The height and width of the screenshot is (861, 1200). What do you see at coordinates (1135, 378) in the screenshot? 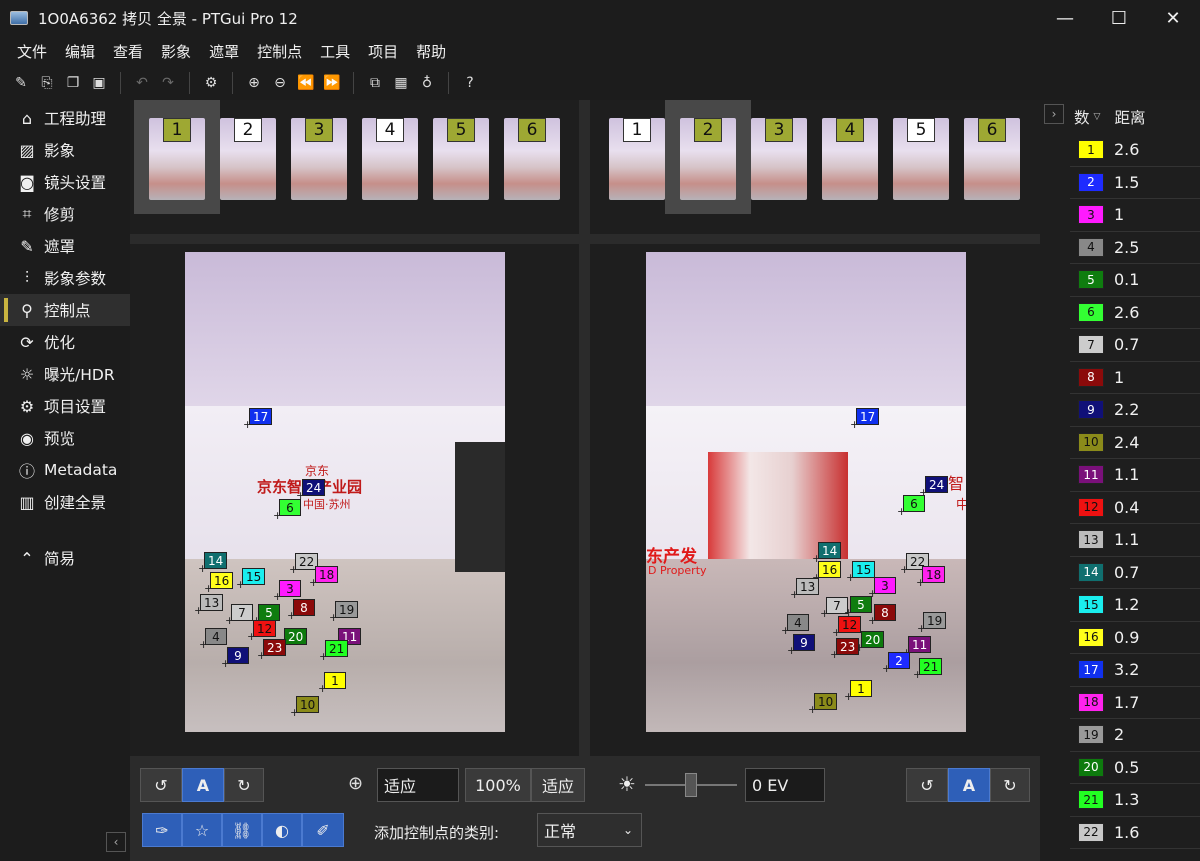
I see `list-row: 81` at bounding box center [1135, 378].